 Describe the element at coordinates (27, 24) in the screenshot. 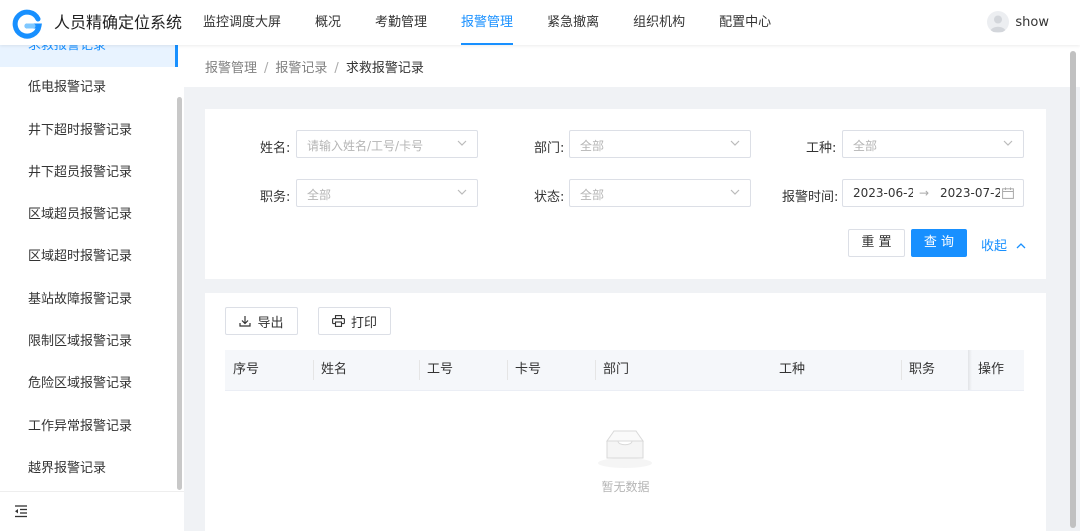

I see `app-logo-icon` at that location.